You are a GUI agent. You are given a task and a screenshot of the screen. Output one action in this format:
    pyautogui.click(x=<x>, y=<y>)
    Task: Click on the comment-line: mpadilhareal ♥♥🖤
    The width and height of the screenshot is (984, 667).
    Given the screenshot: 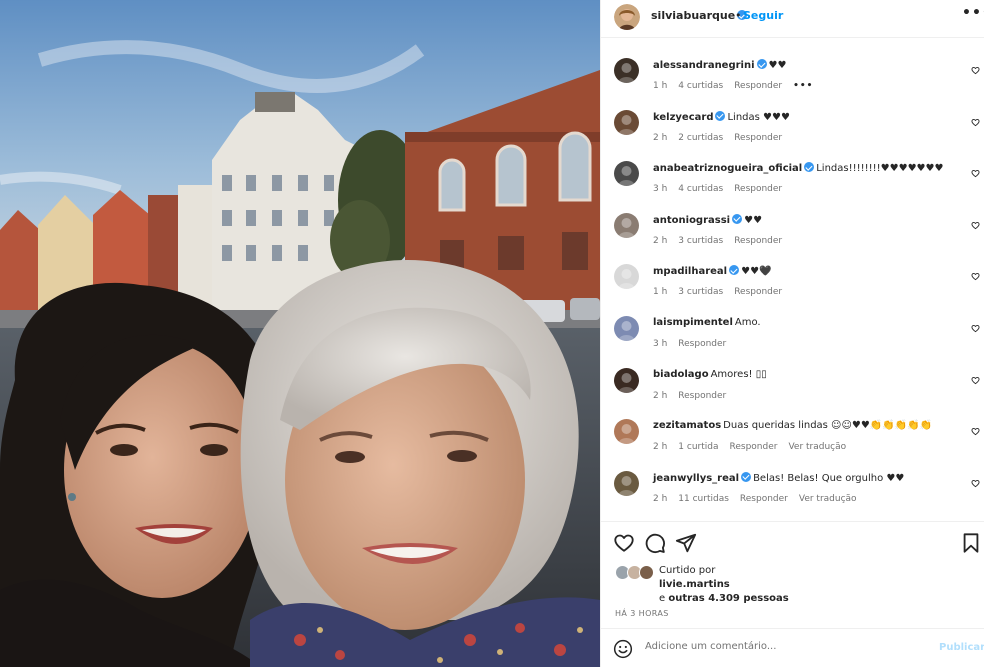 What is the action you would take?
    pyautogui.click(x=712, y=271)
    